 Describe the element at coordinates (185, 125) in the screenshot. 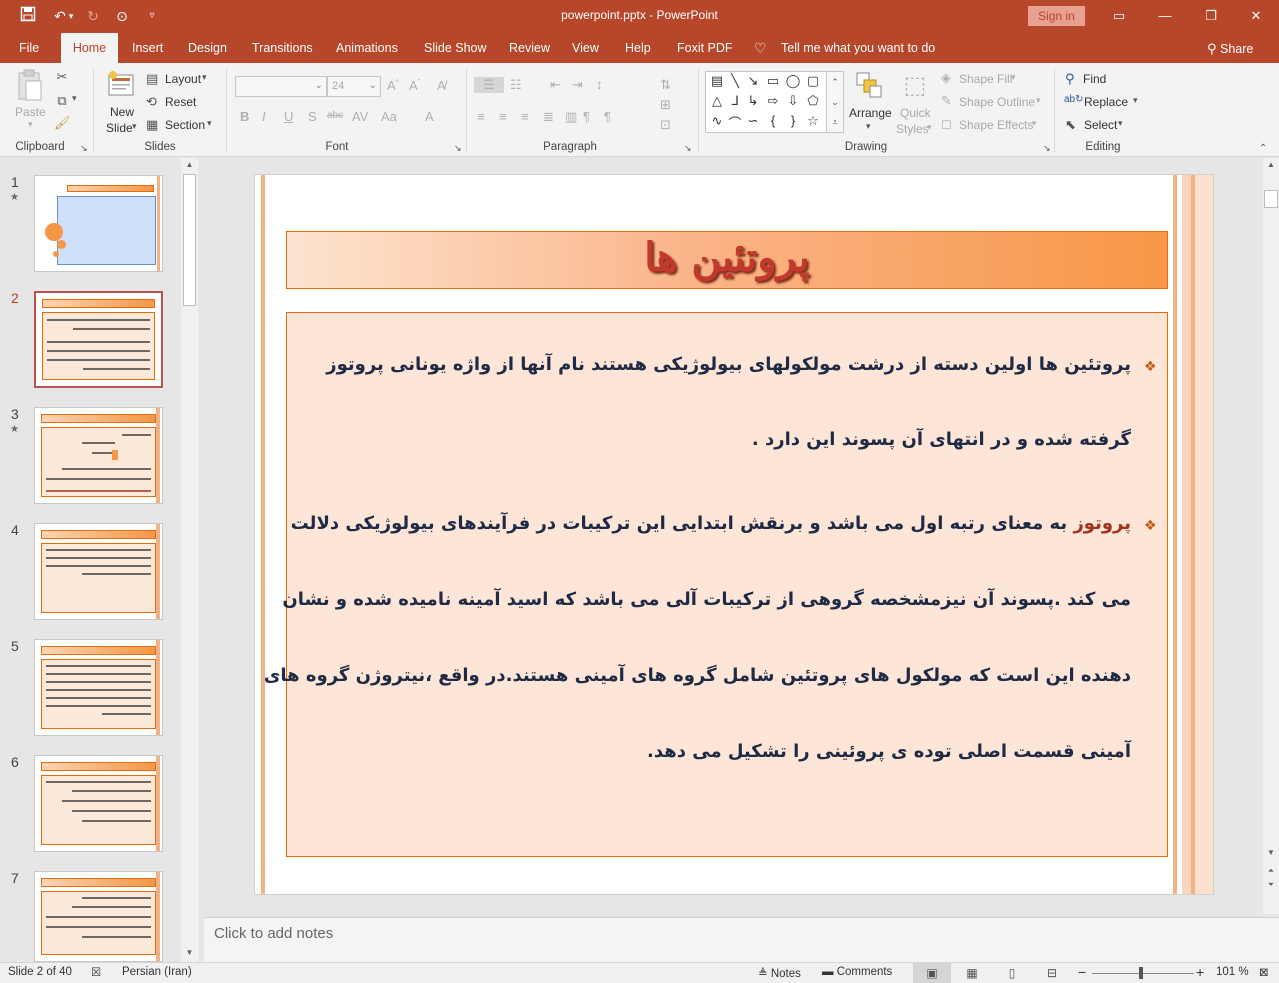

I see `section-button: Section` at that location.